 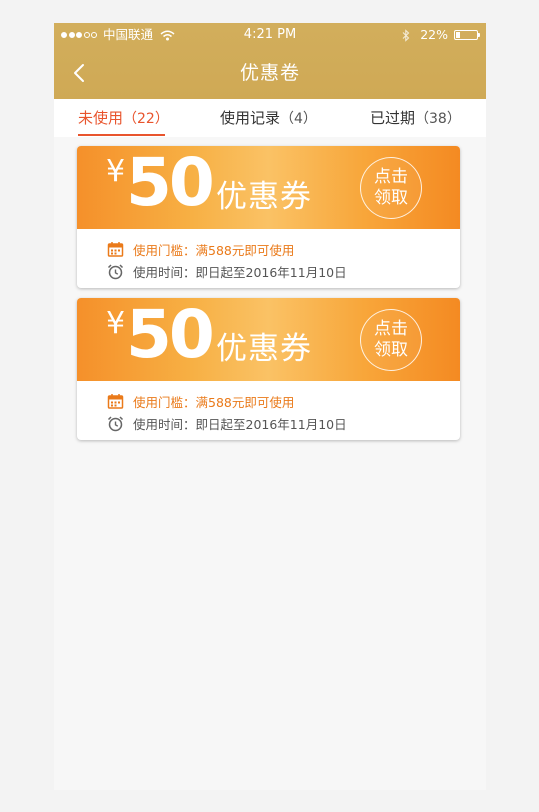 I want to click on battery-level, so click(x=458, y=35).